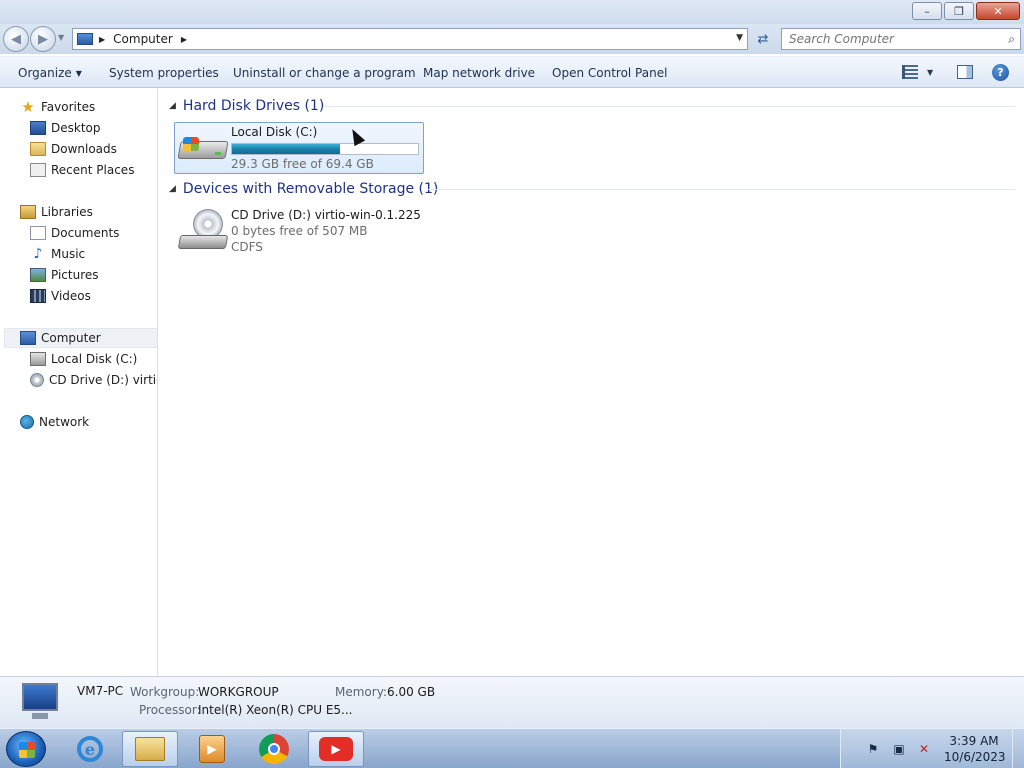 This screenshot has height=768, width=1024. I want to click on nav-libraries-label: Libraries, so click(67, 212).